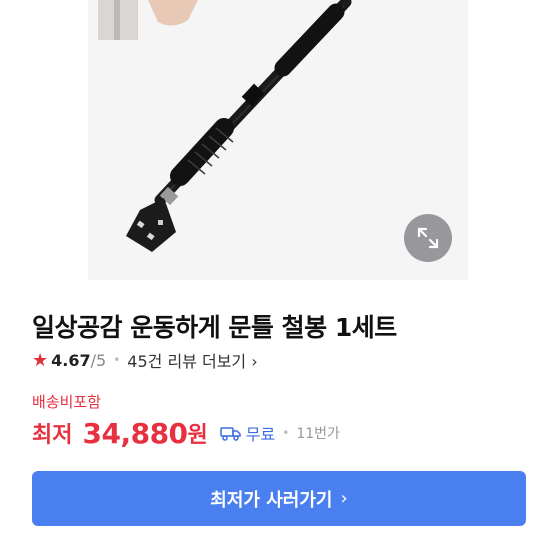  What do you see at coordinates (187, 361) in the screenshot?
I see `review-link-label: 45건 리뷰 더보기` at bounding box center [187, 361].